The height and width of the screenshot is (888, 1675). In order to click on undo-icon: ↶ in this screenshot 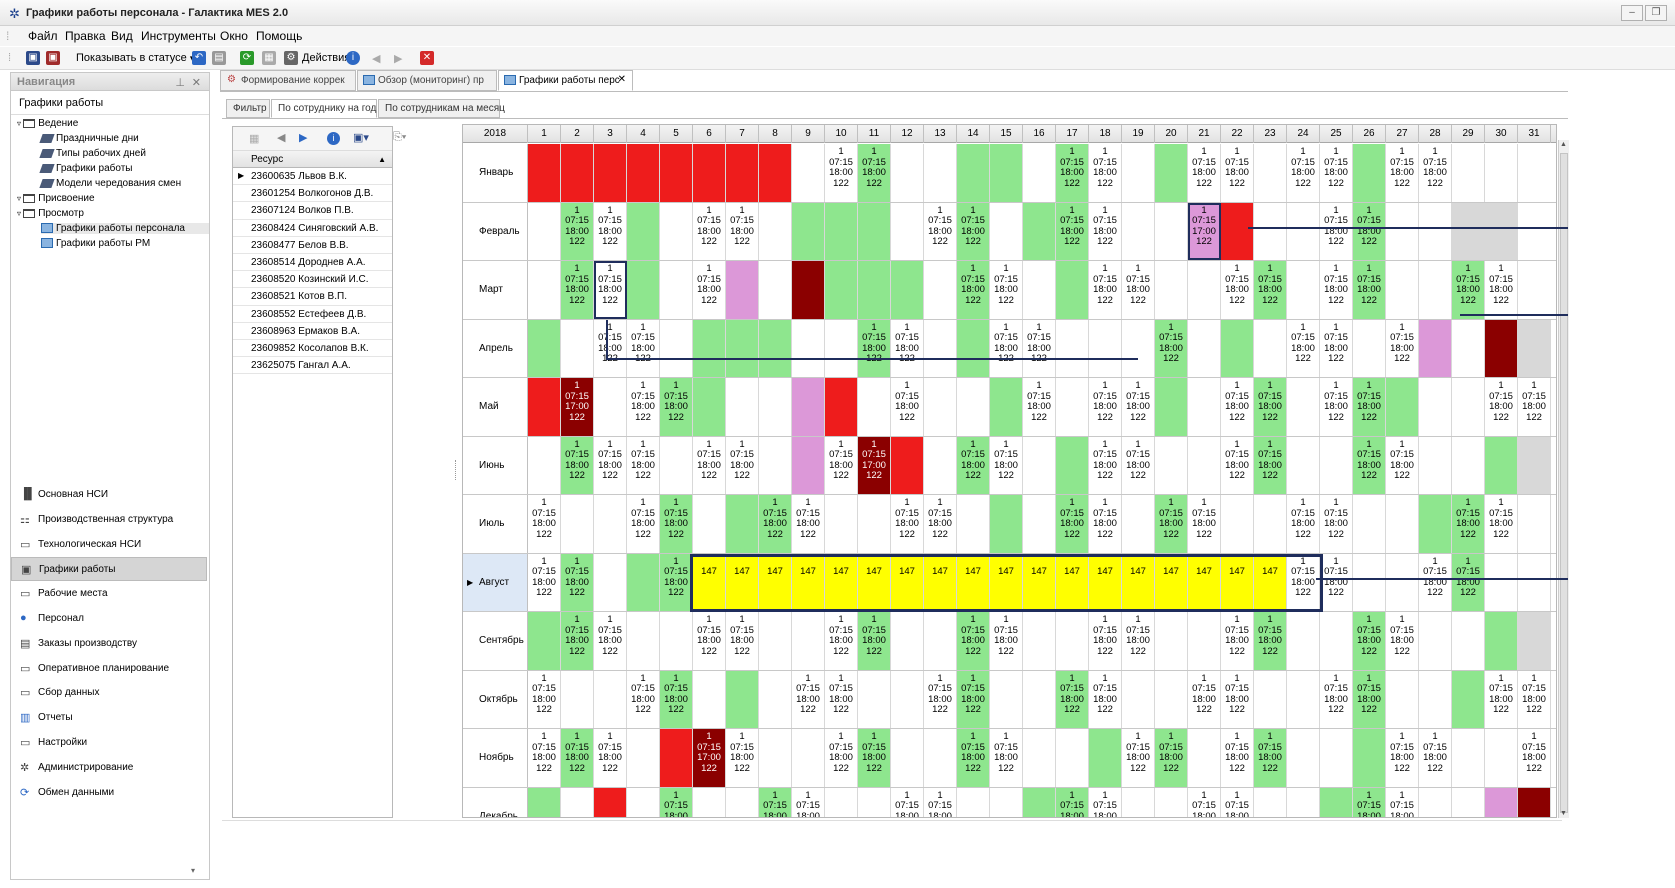, I will do `click(199, 58)`.